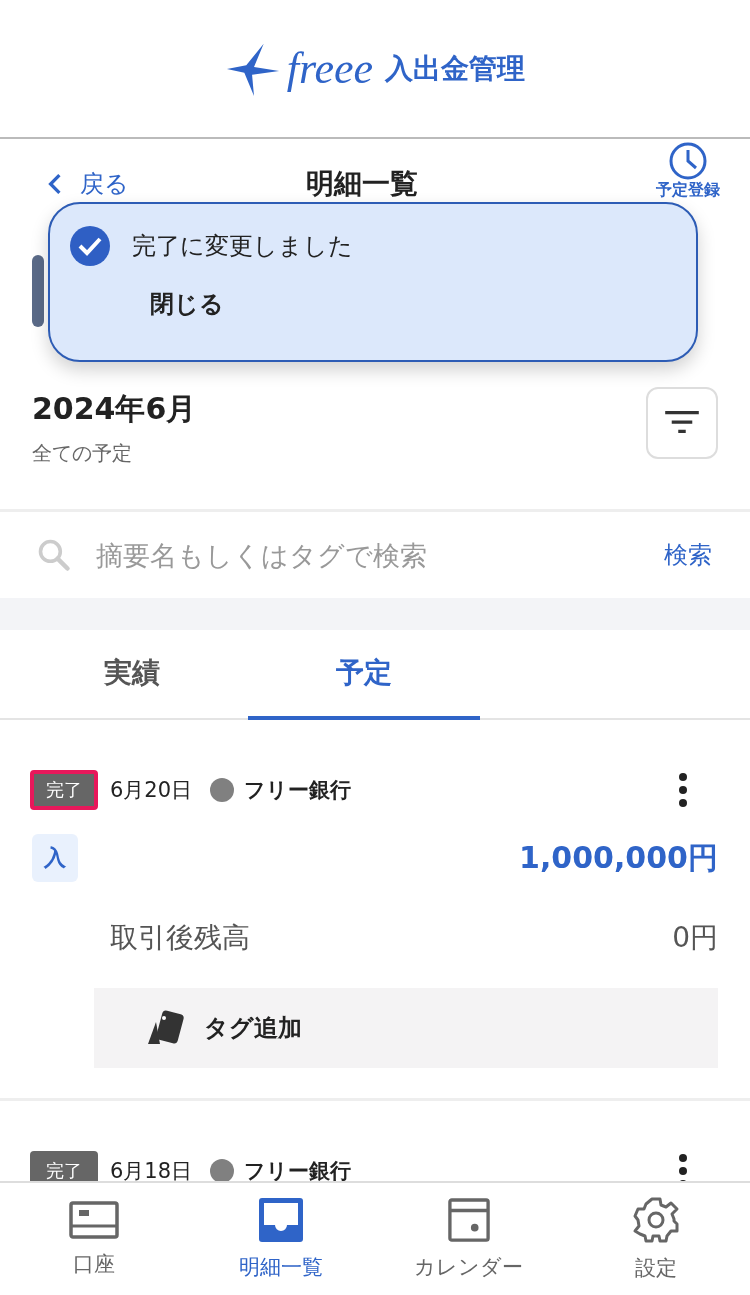 Image resolution: width=750 pixels, height=1295 pixels. I want to click on bottom-nav-item: 明細一覧, so click(281, 1239).